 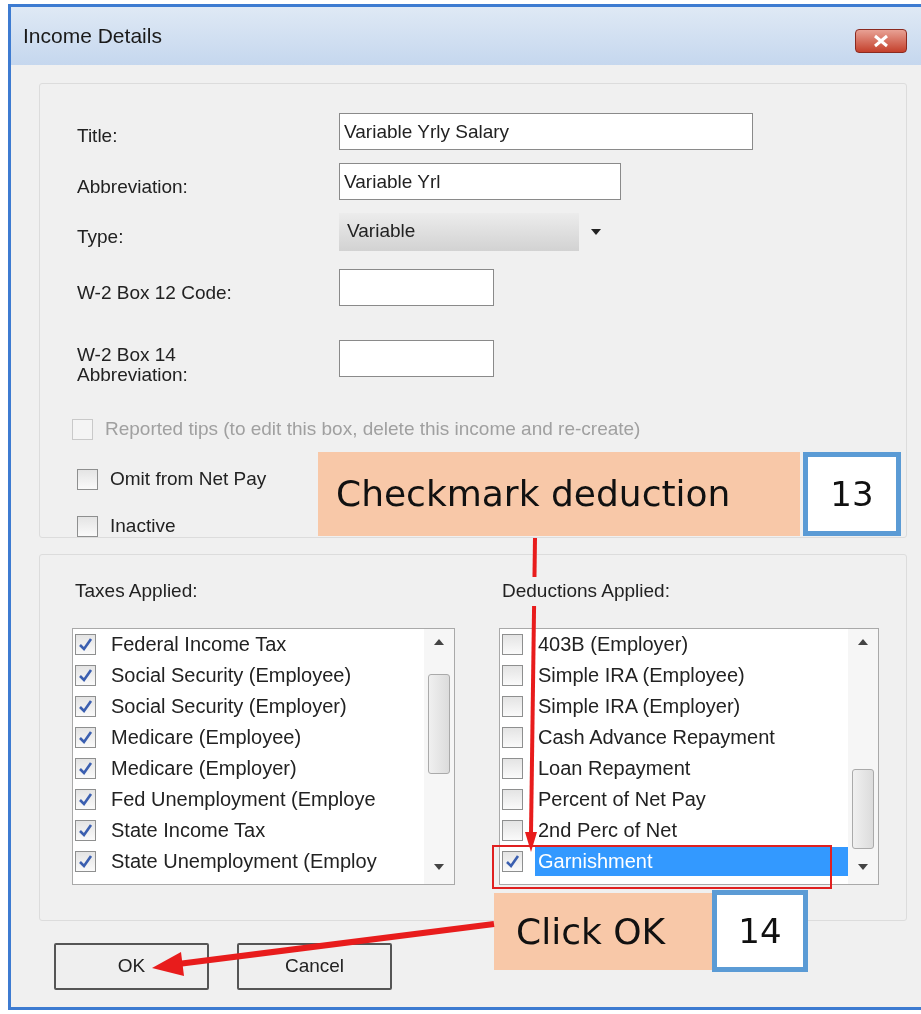 I want to click on dropdown-caret-icon, so click(x=596, y=232).